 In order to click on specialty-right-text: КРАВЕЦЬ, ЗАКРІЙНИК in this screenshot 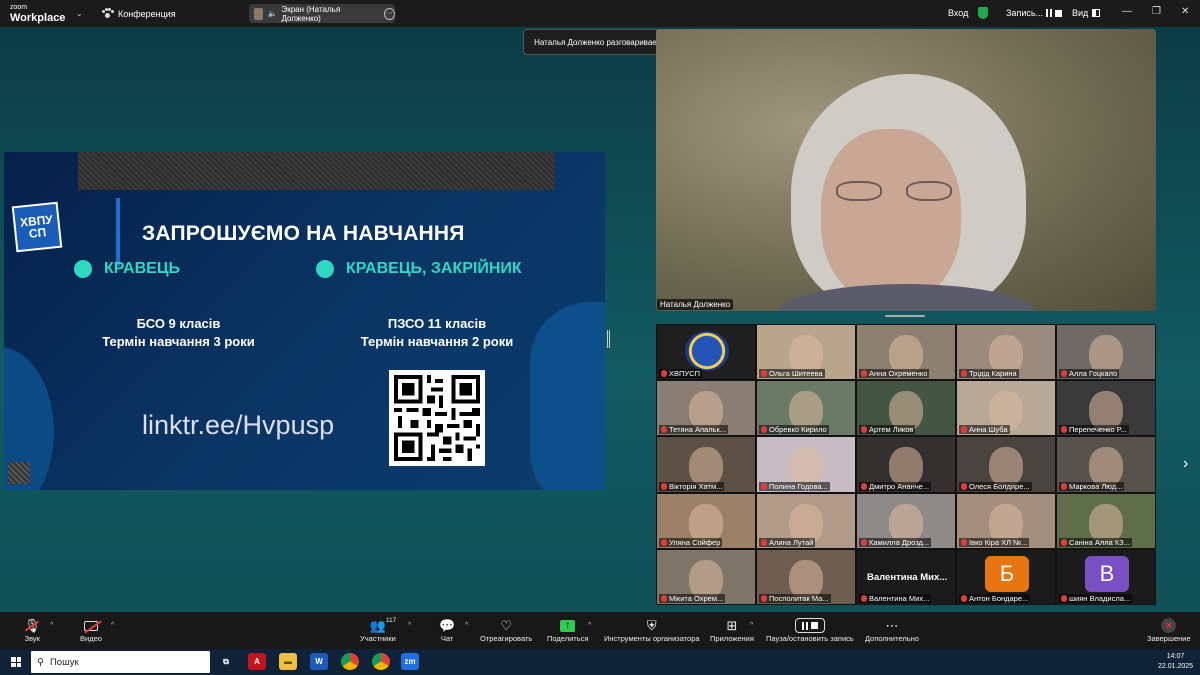, I will do `click(434, 268)`.